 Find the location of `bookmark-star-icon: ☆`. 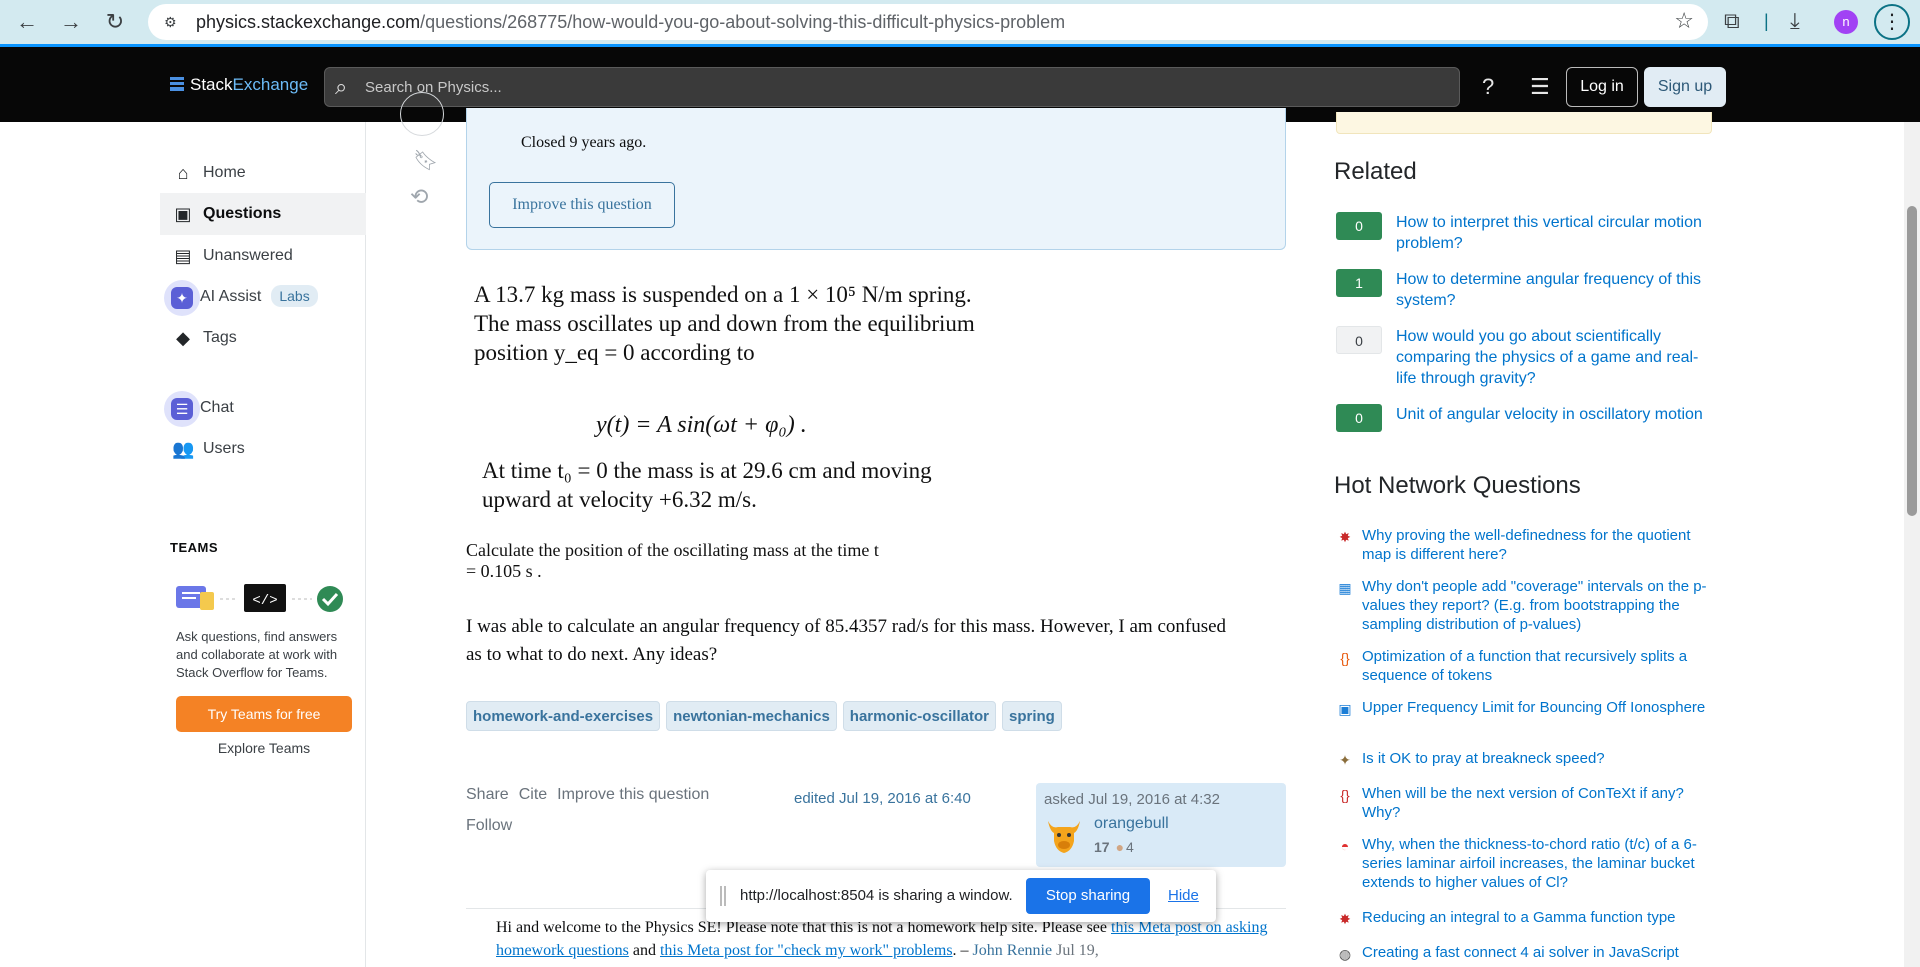

bookmark-star-icon: ☆ is located at coordinates (1684, 21).